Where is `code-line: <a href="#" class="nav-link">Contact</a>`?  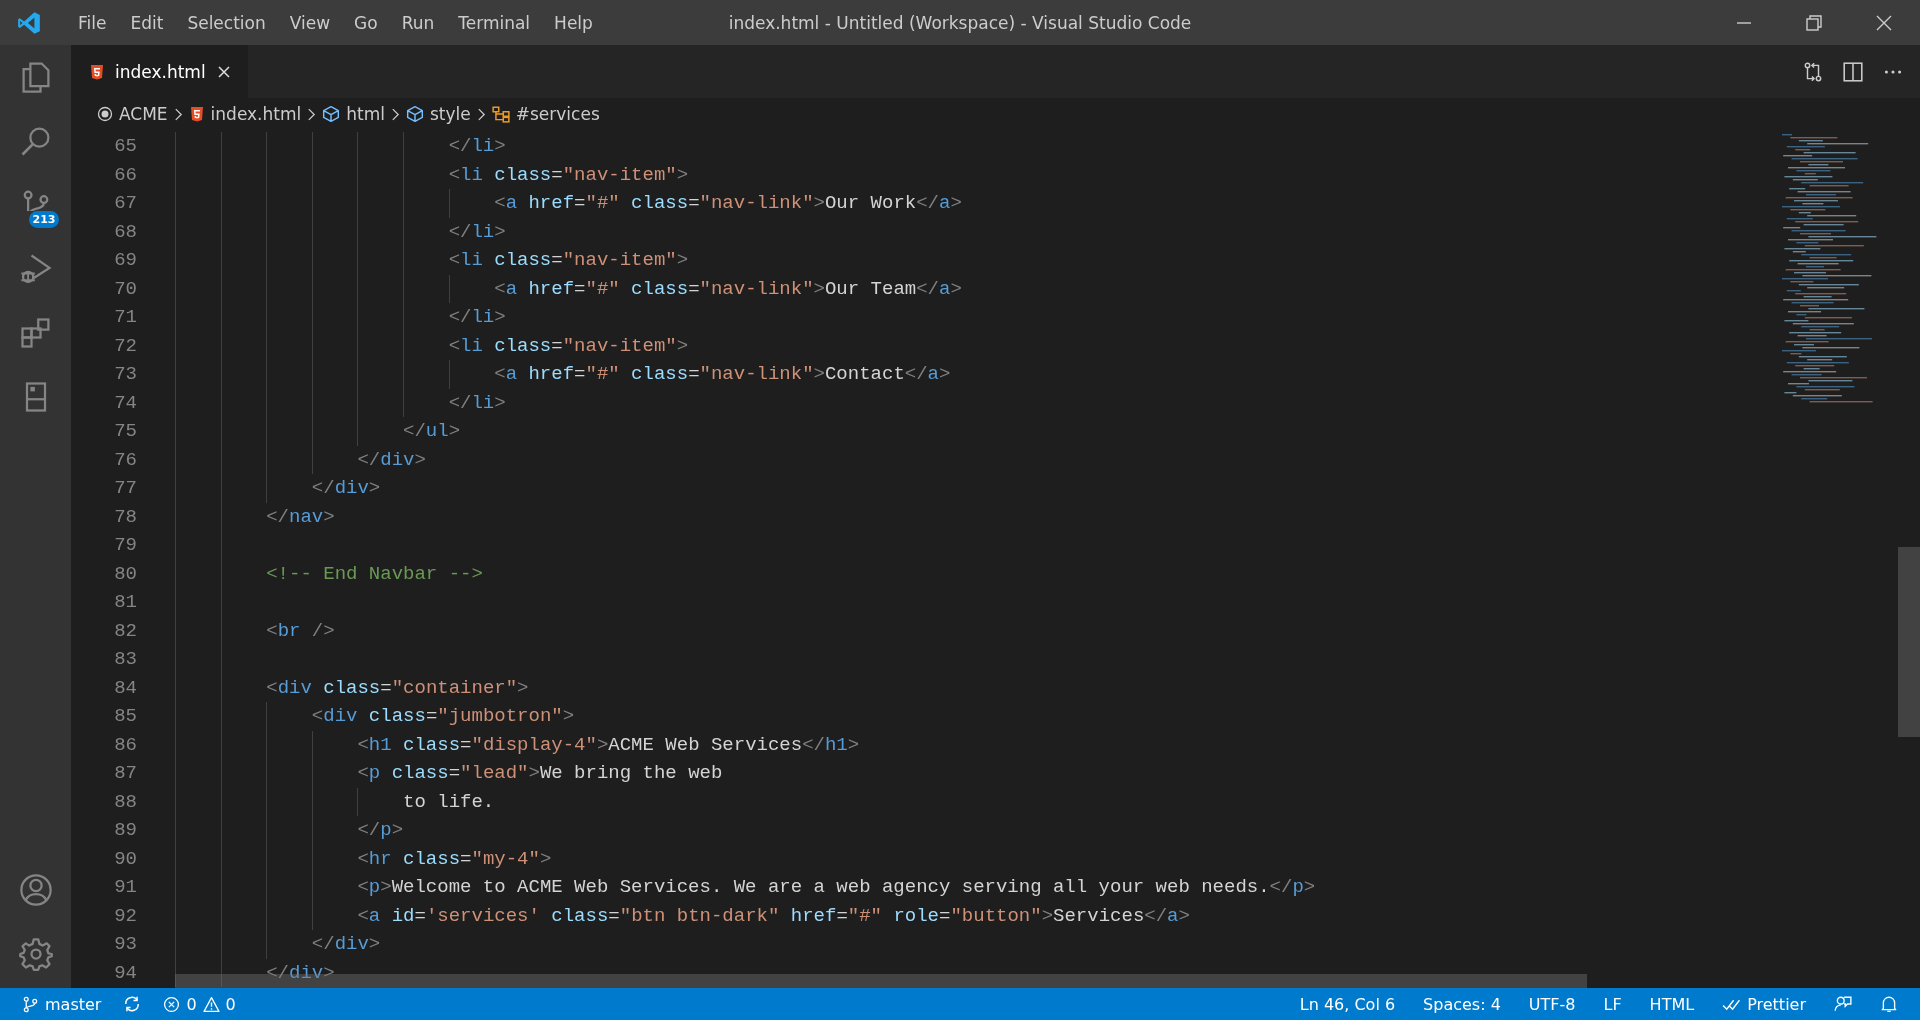 code-line: <a href="#" class="nav-link">Contact</a> is located at coordinates (722, 374).